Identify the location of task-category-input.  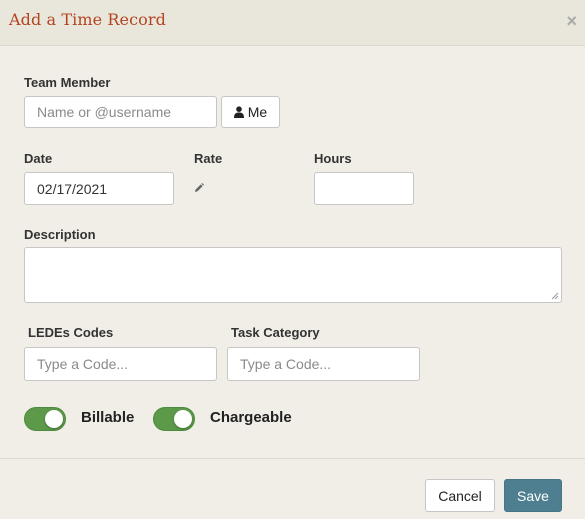
(323, 364).